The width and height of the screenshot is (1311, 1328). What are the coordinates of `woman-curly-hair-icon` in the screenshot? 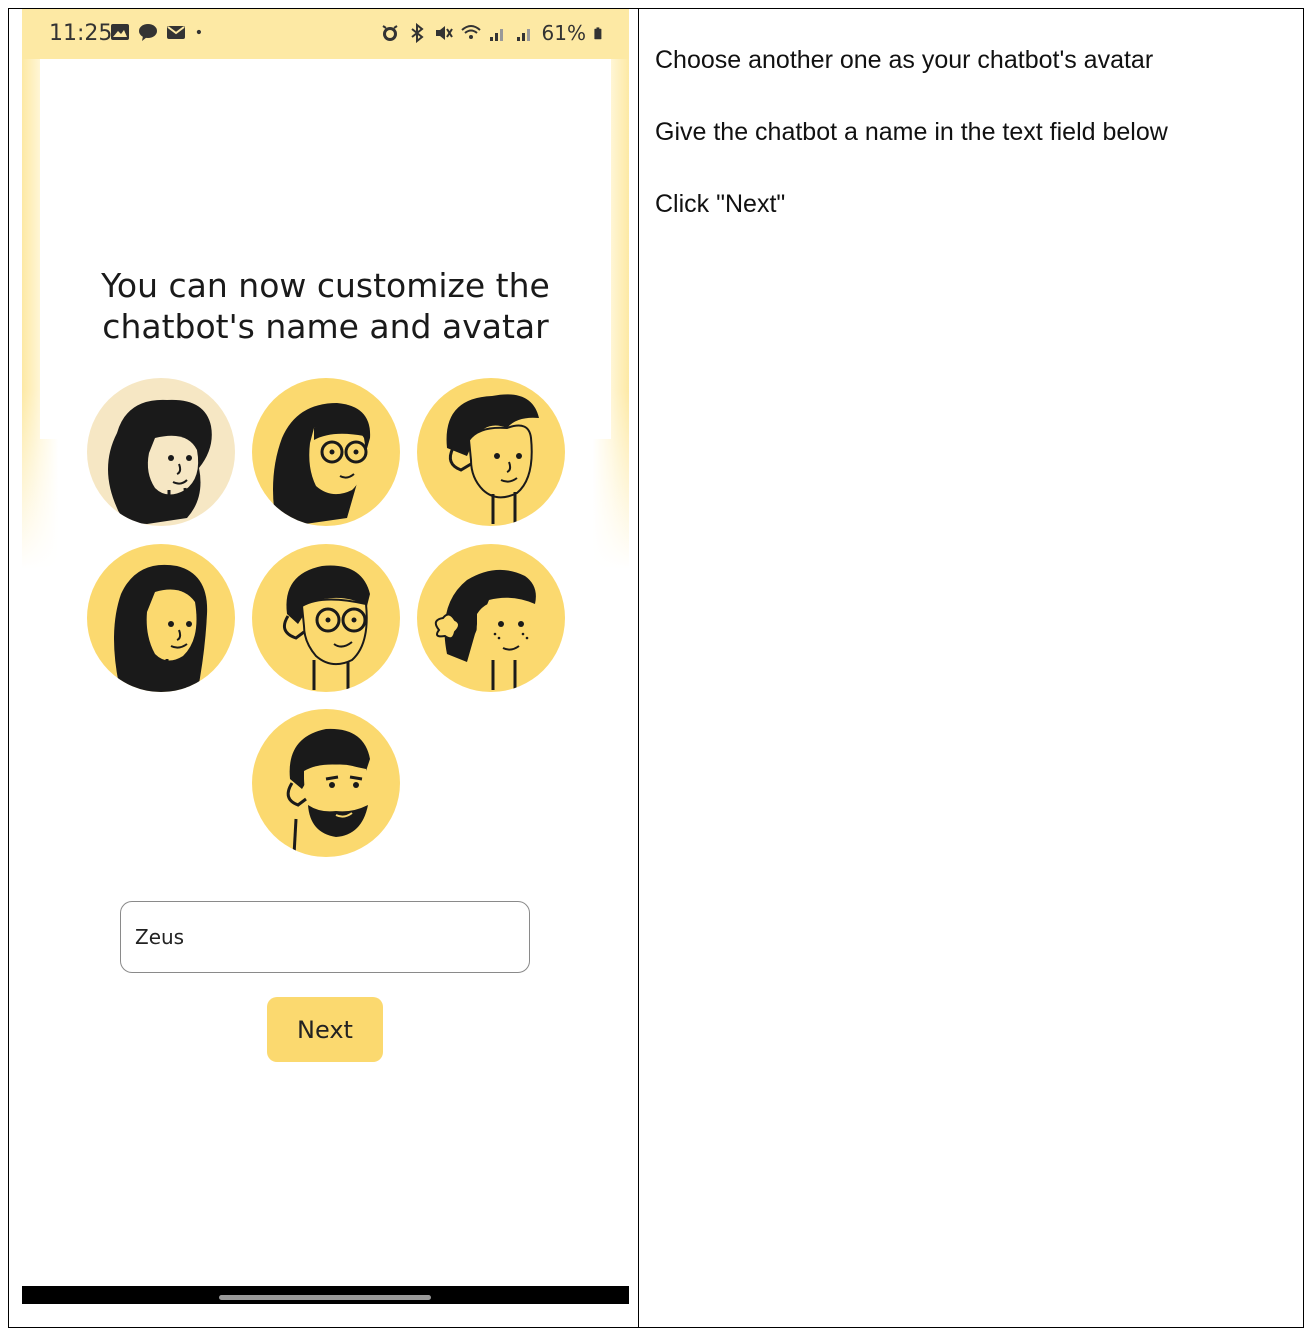 It's located at (160, 461).